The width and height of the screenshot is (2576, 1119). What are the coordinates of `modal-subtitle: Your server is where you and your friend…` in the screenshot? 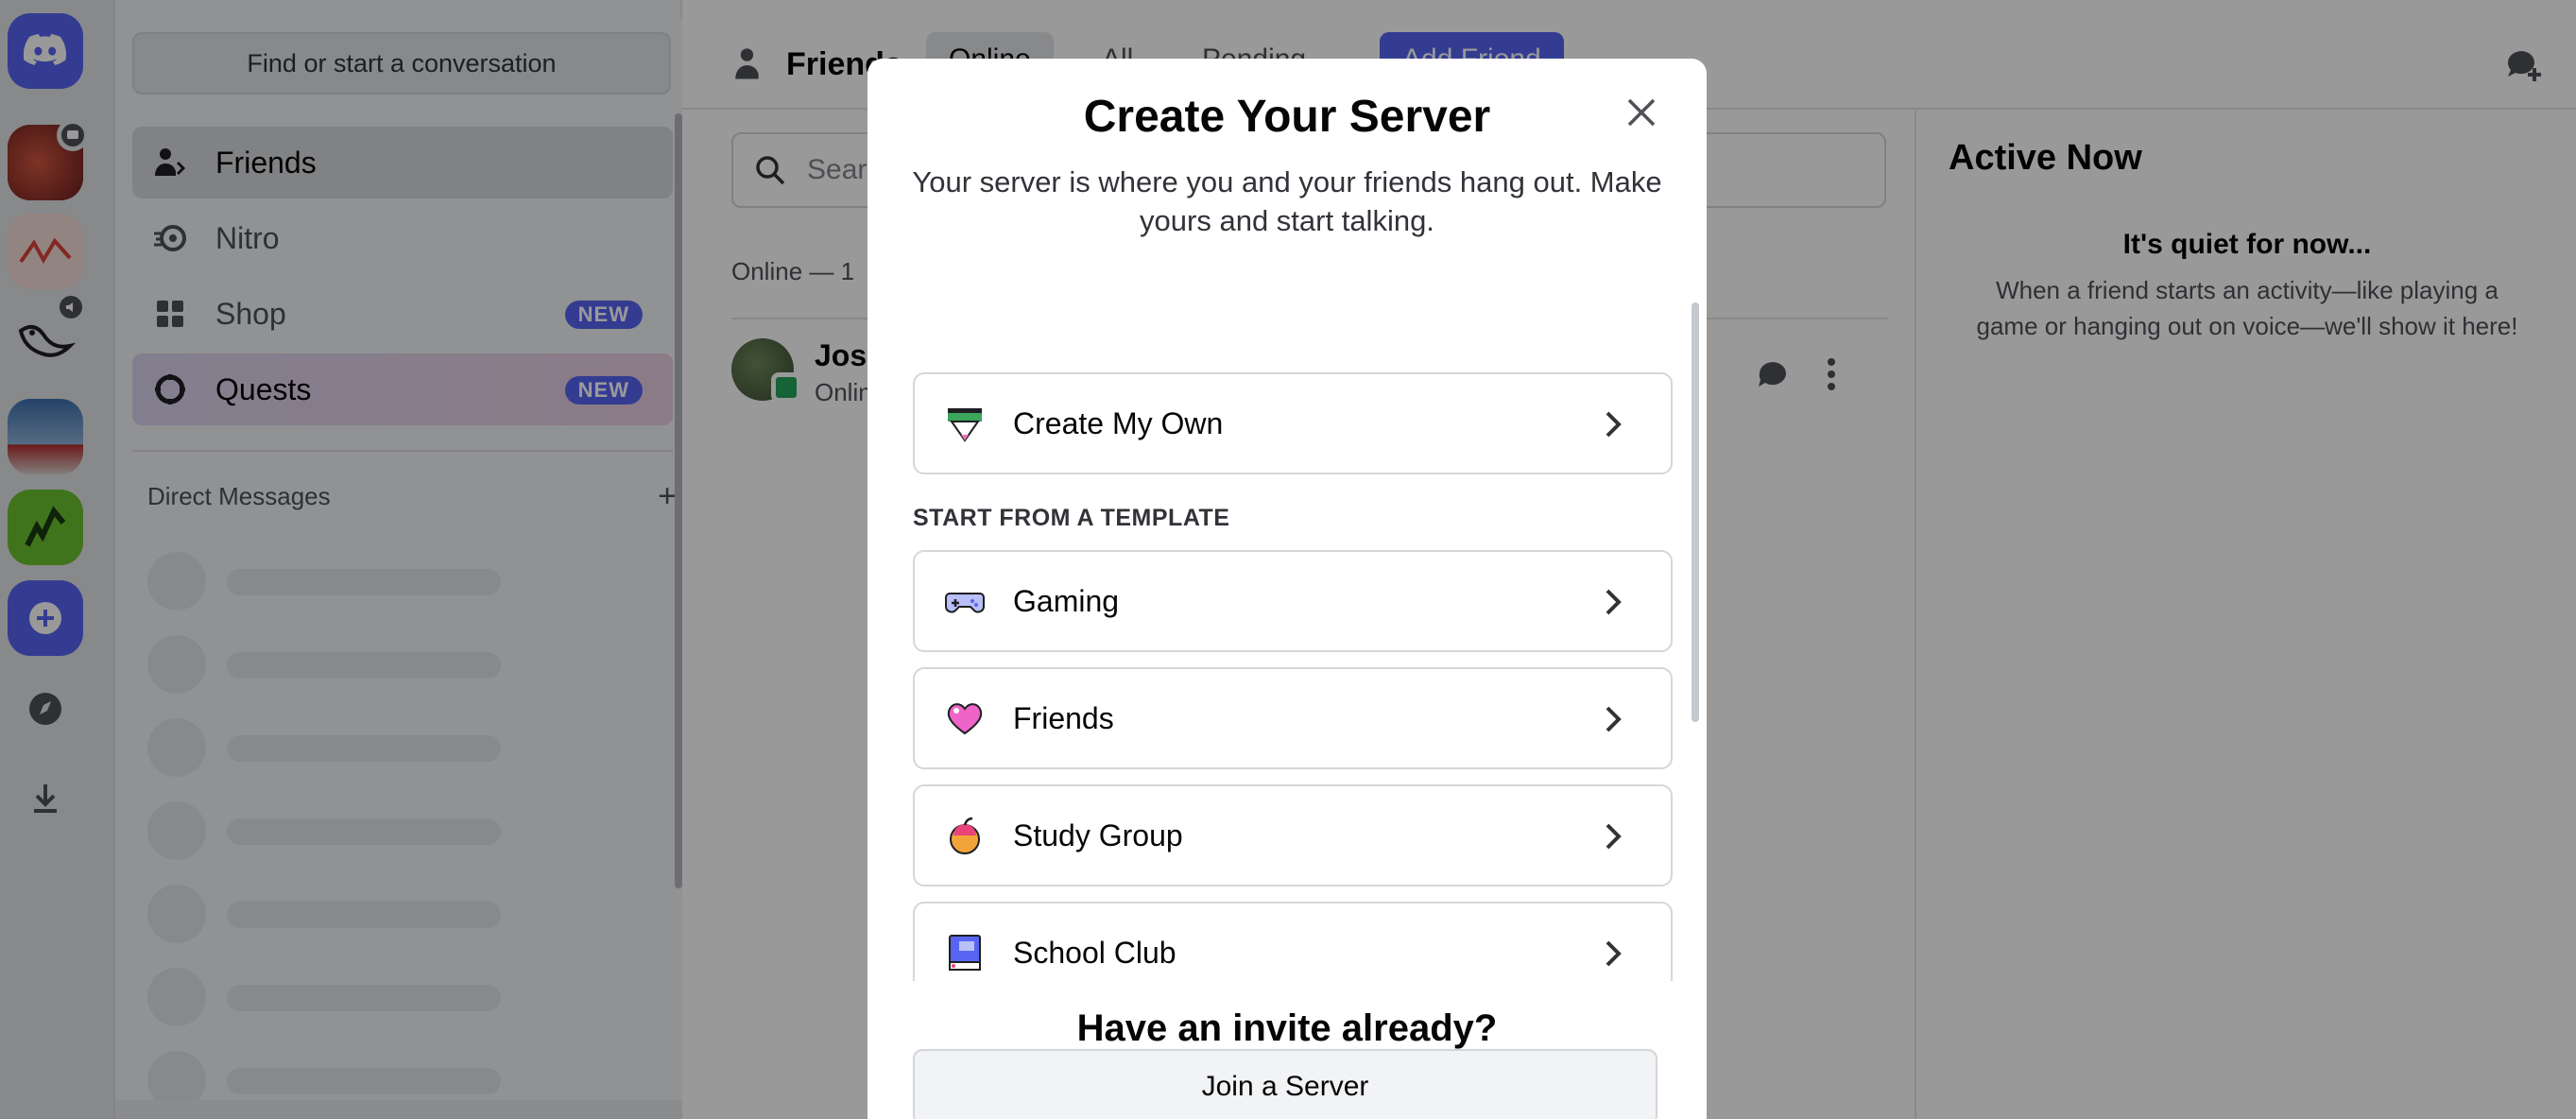 It's located at (1287, 201).